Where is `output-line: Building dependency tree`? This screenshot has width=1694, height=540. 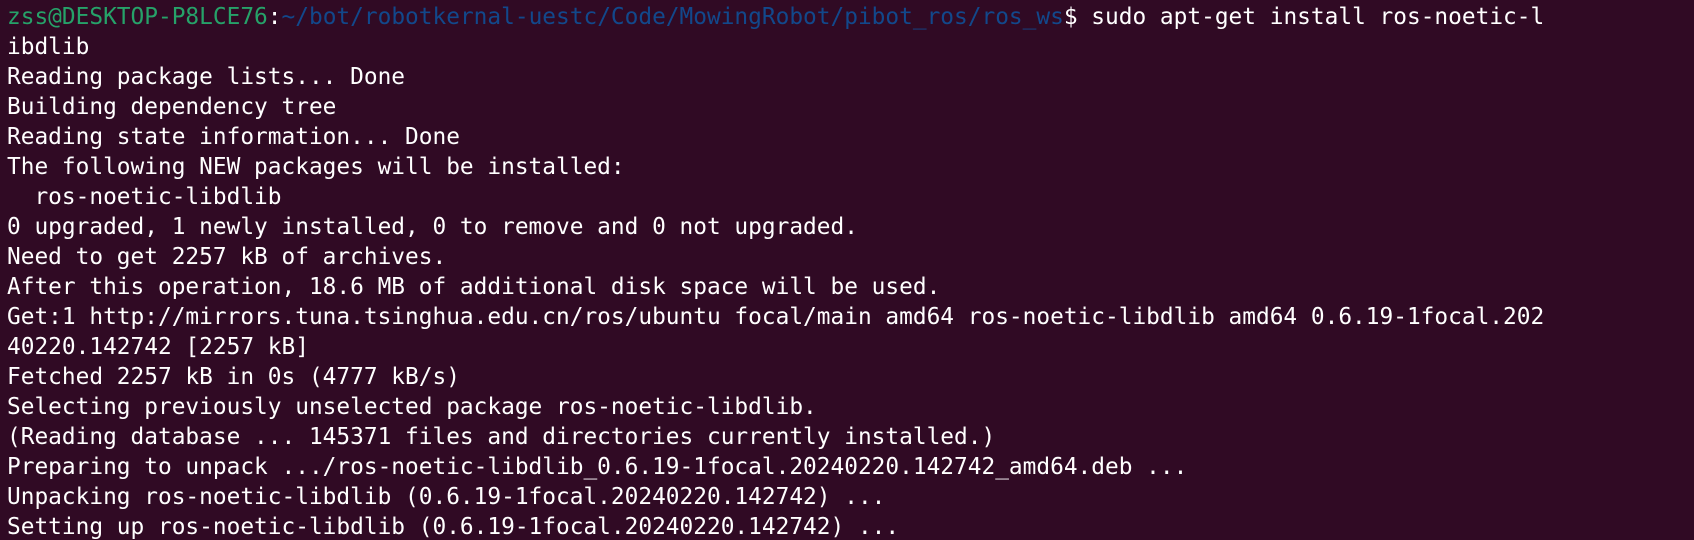 output-line: Building dependency tree is located at coordinates (172, 107).